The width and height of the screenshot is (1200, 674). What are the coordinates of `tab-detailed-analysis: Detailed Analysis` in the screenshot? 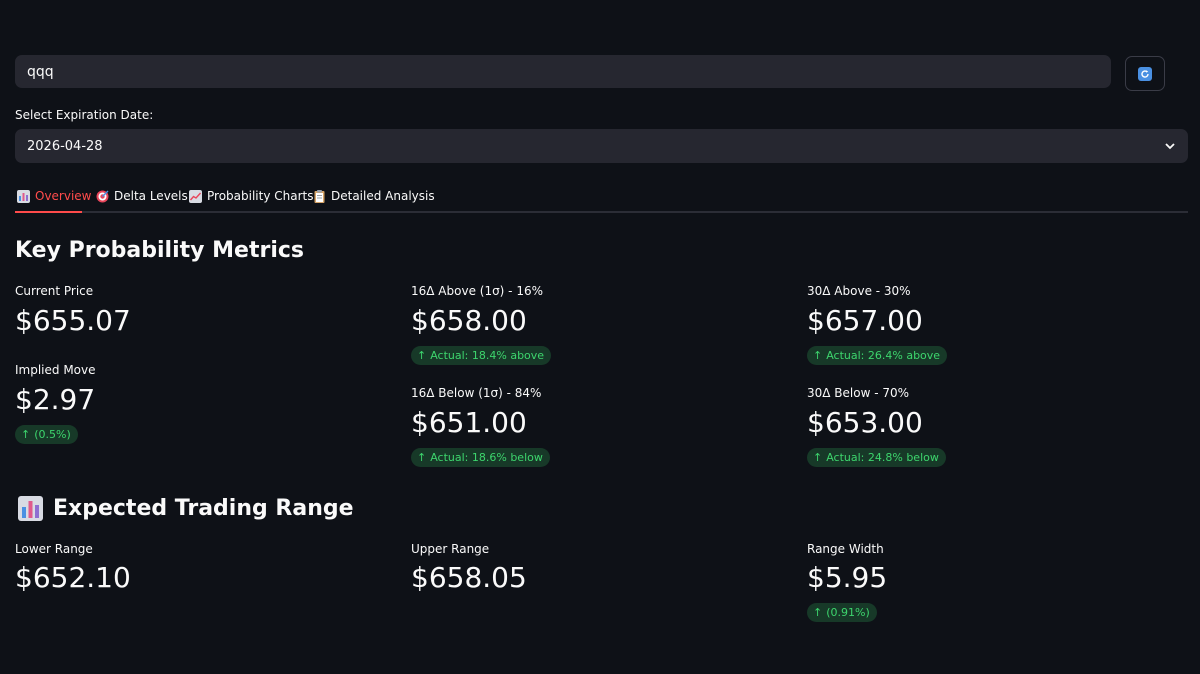 It's located at (374, 196).